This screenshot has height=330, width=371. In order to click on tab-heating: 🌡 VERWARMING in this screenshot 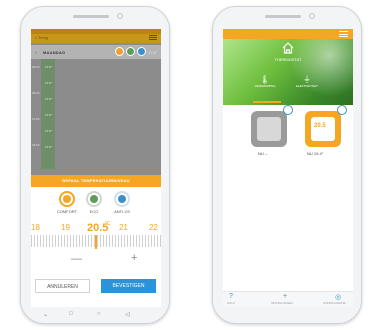, I will do `click(265, 81)`.